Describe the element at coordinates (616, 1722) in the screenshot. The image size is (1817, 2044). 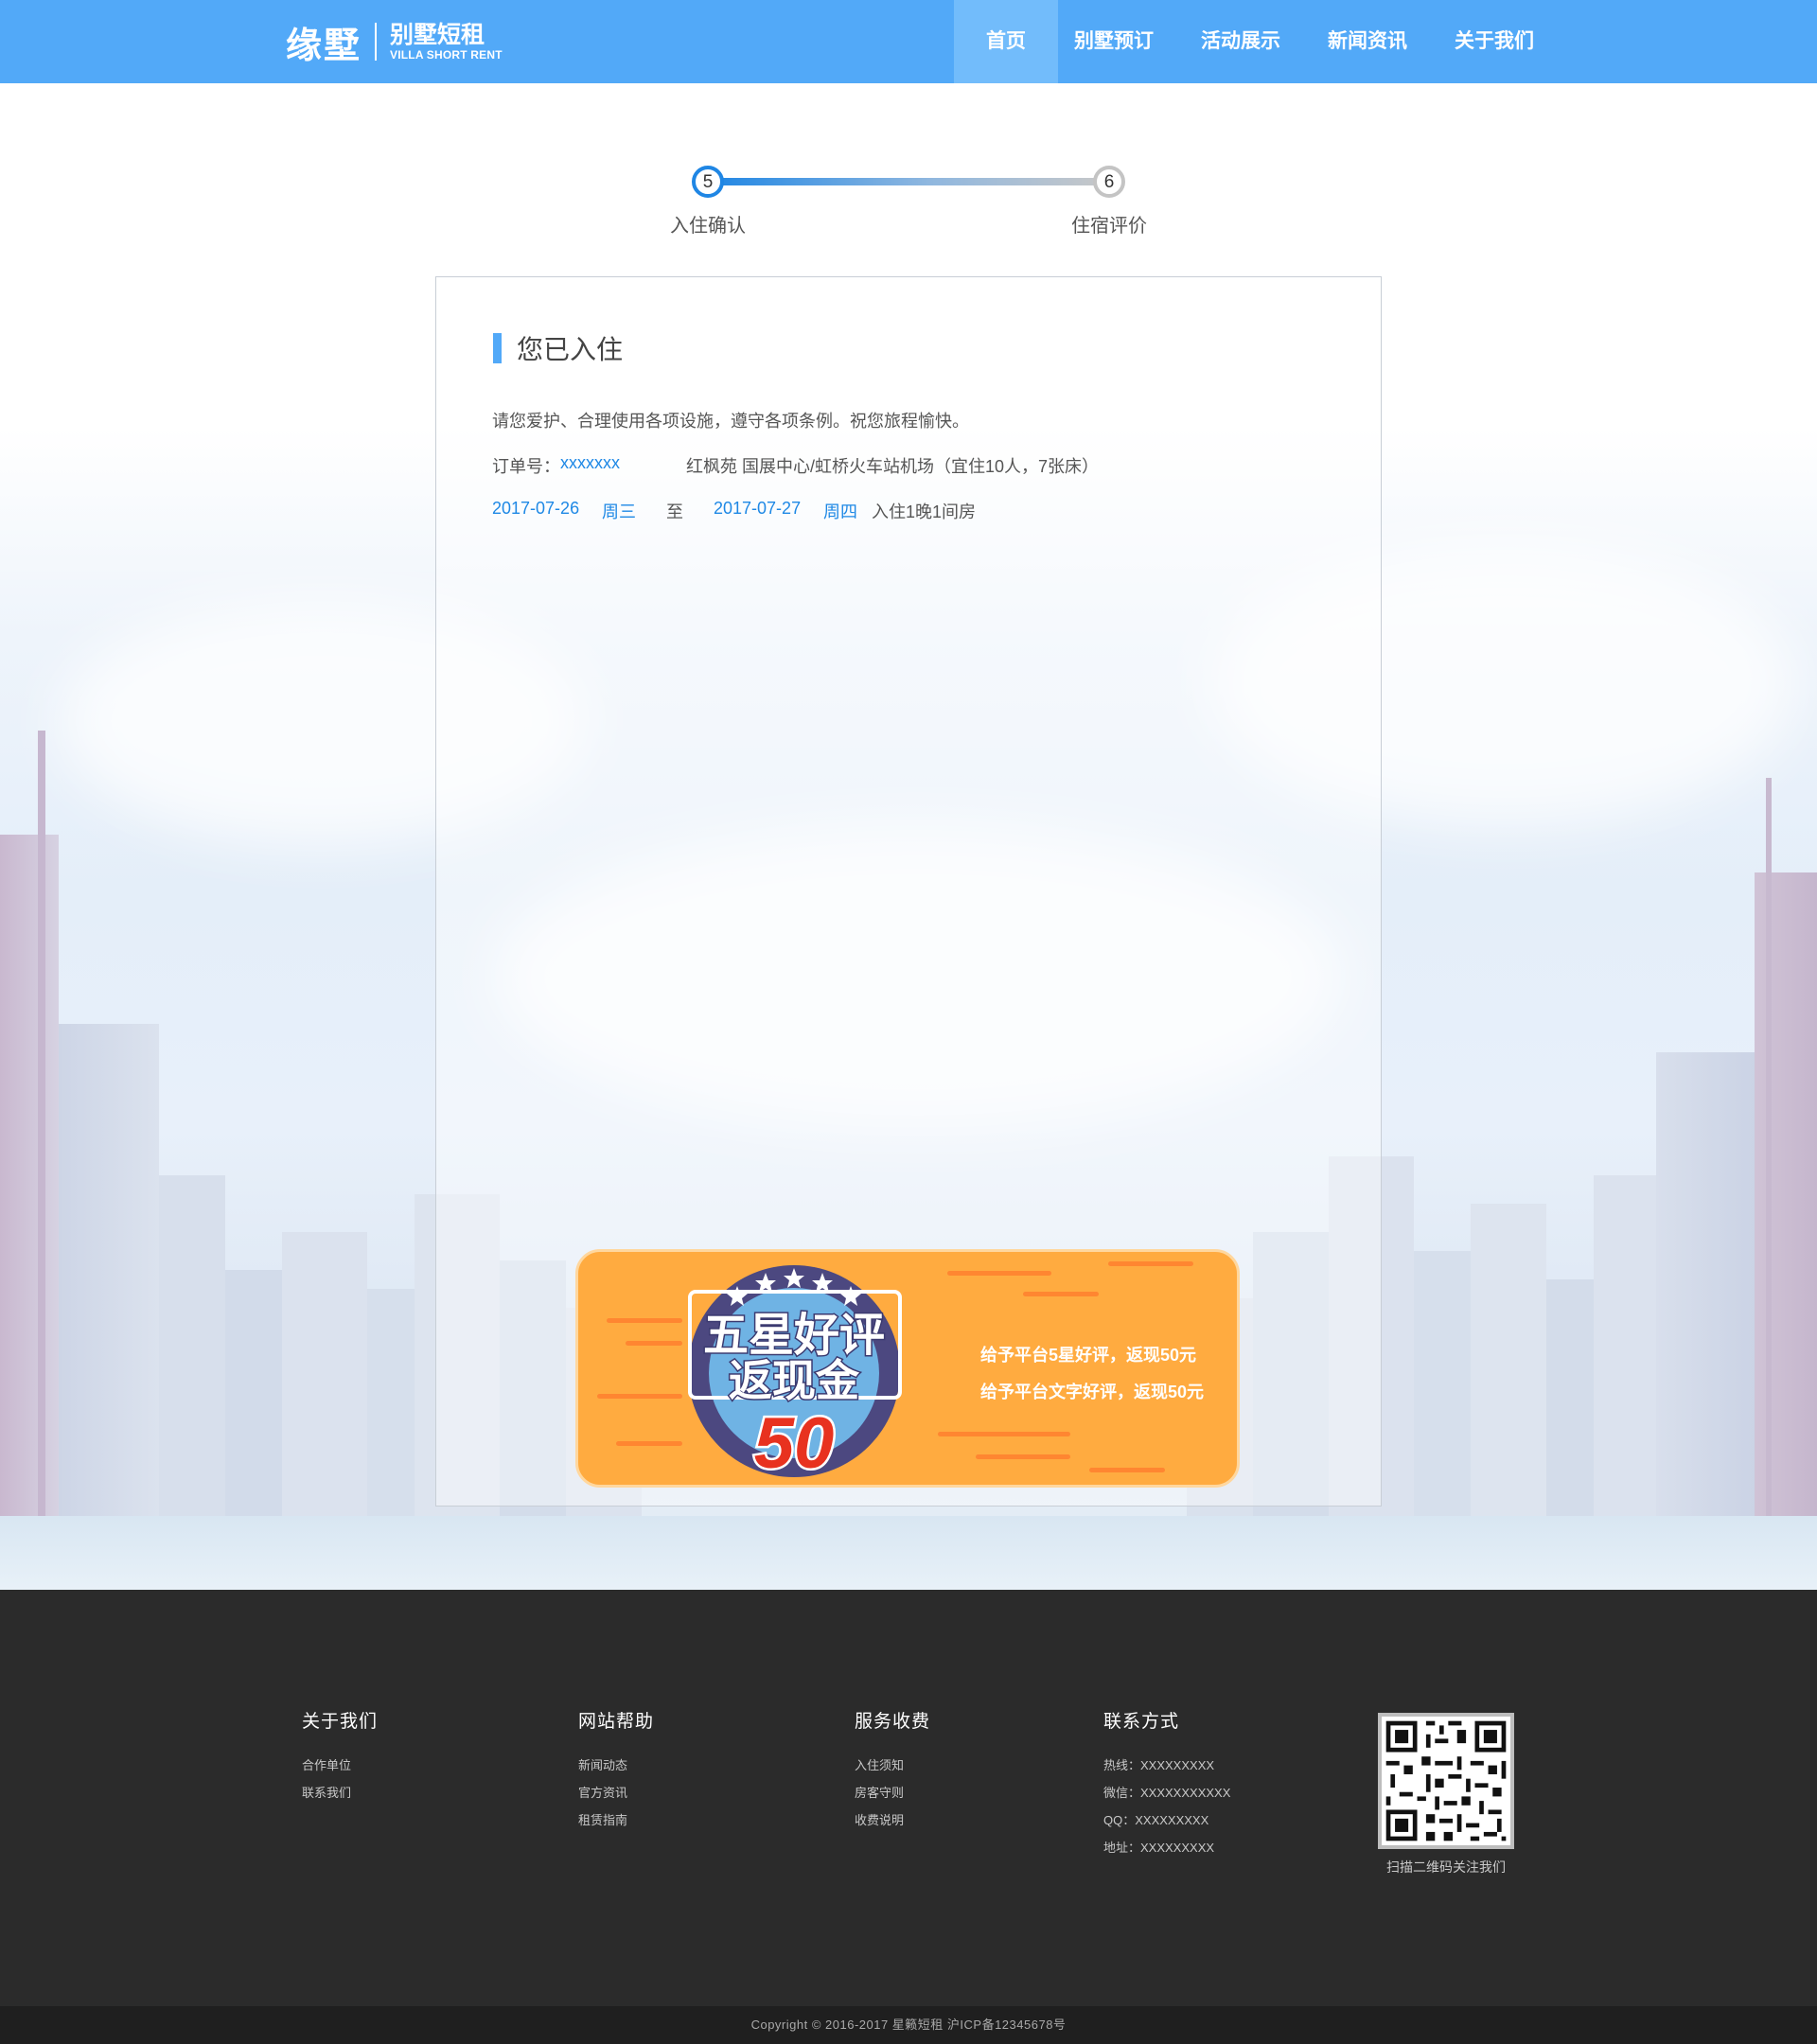
I see `footer-heading: 网站帮助` at that location.